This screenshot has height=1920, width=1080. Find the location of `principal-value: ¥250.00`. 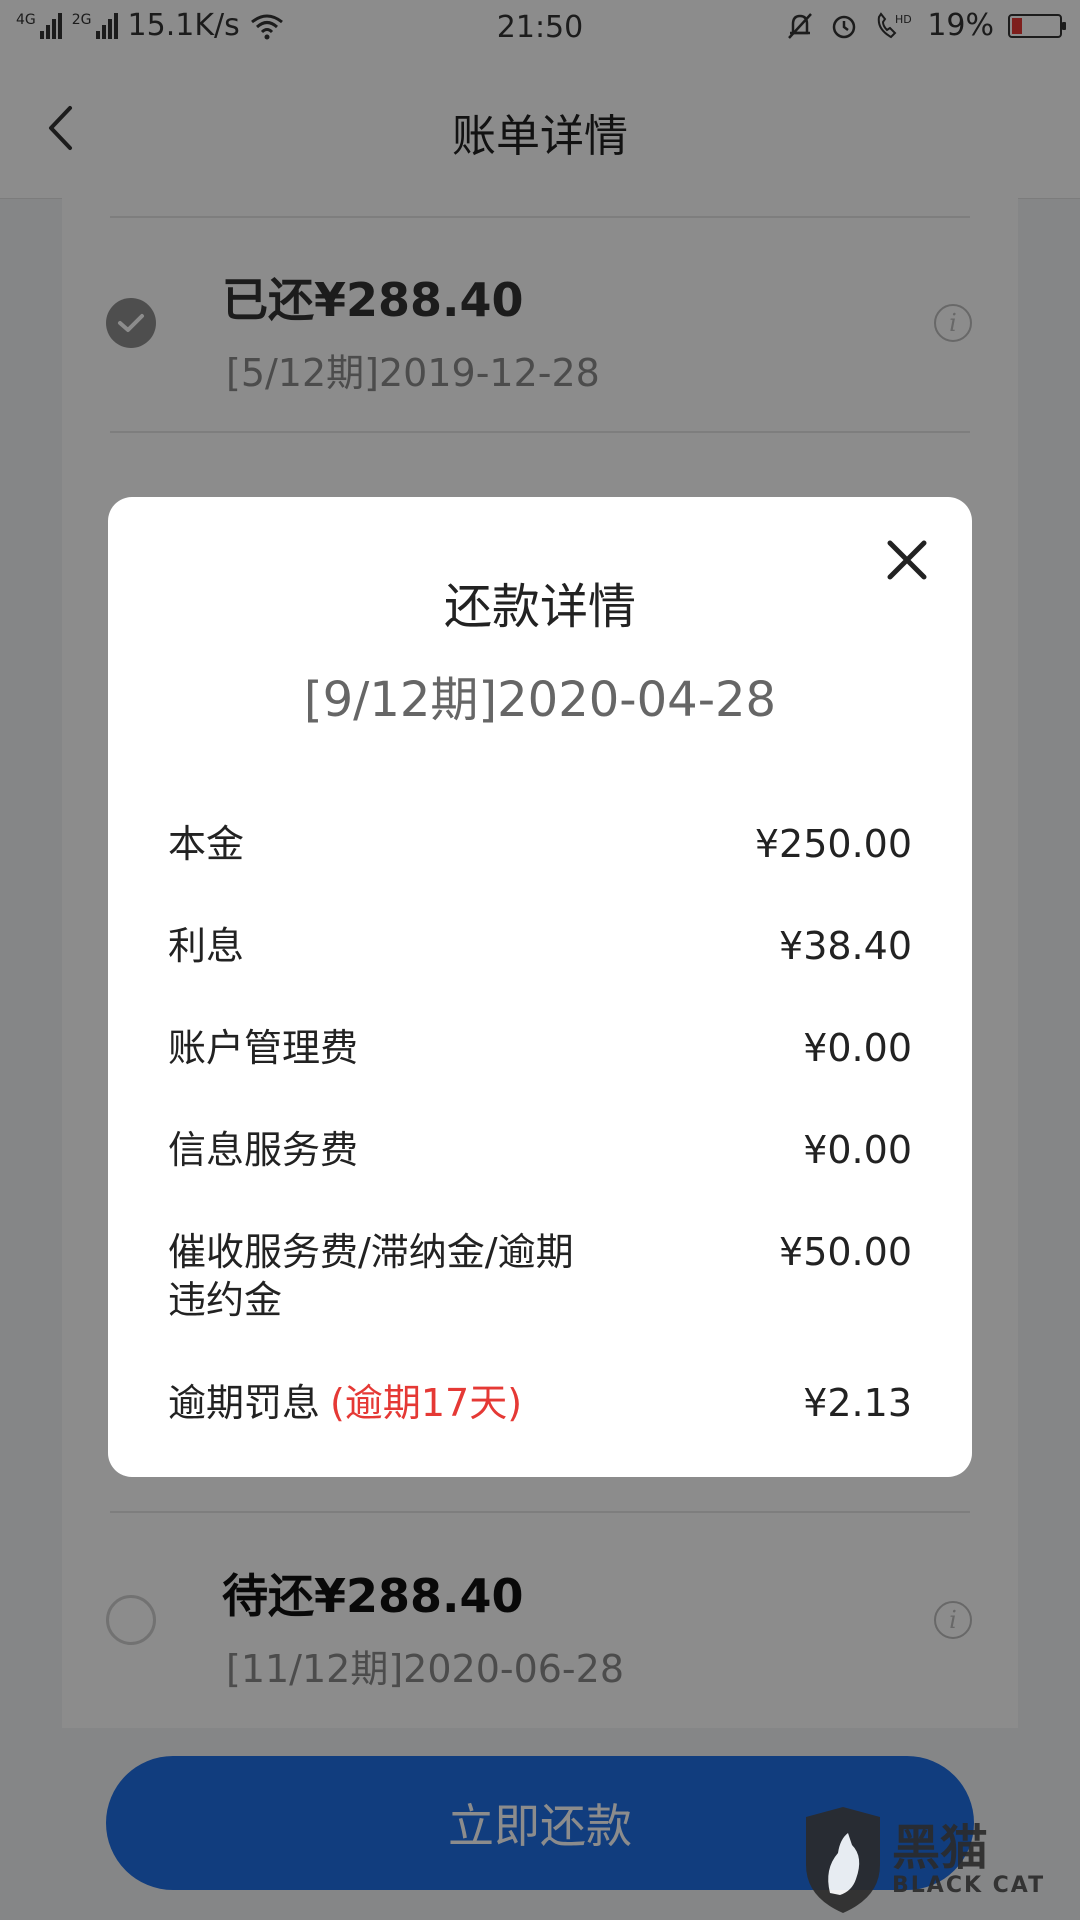

principal-value: ¥250.00 is located at coordinates (833, 844).